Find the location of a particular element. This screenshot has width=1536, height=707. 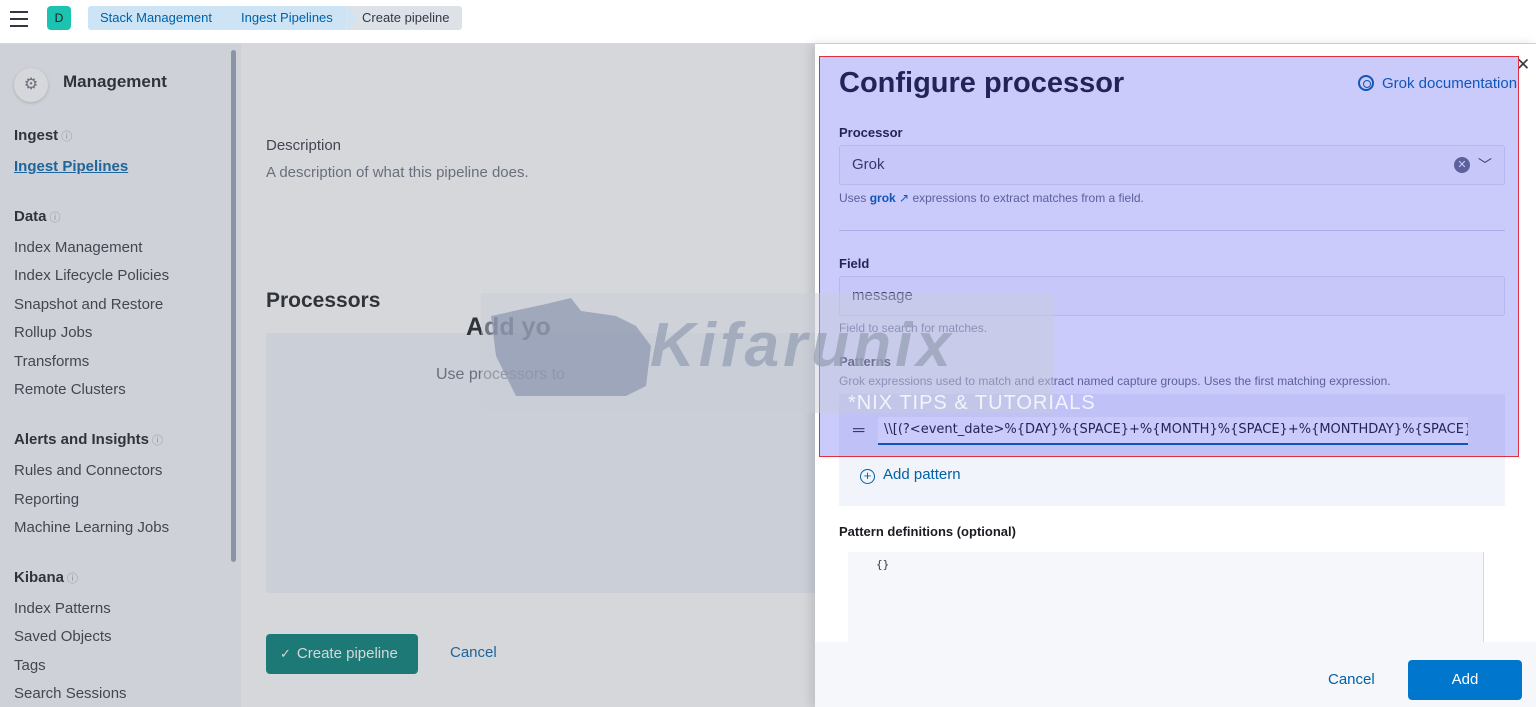

pattern-definitions-editor: {} is located at coordinates (1166, 597).